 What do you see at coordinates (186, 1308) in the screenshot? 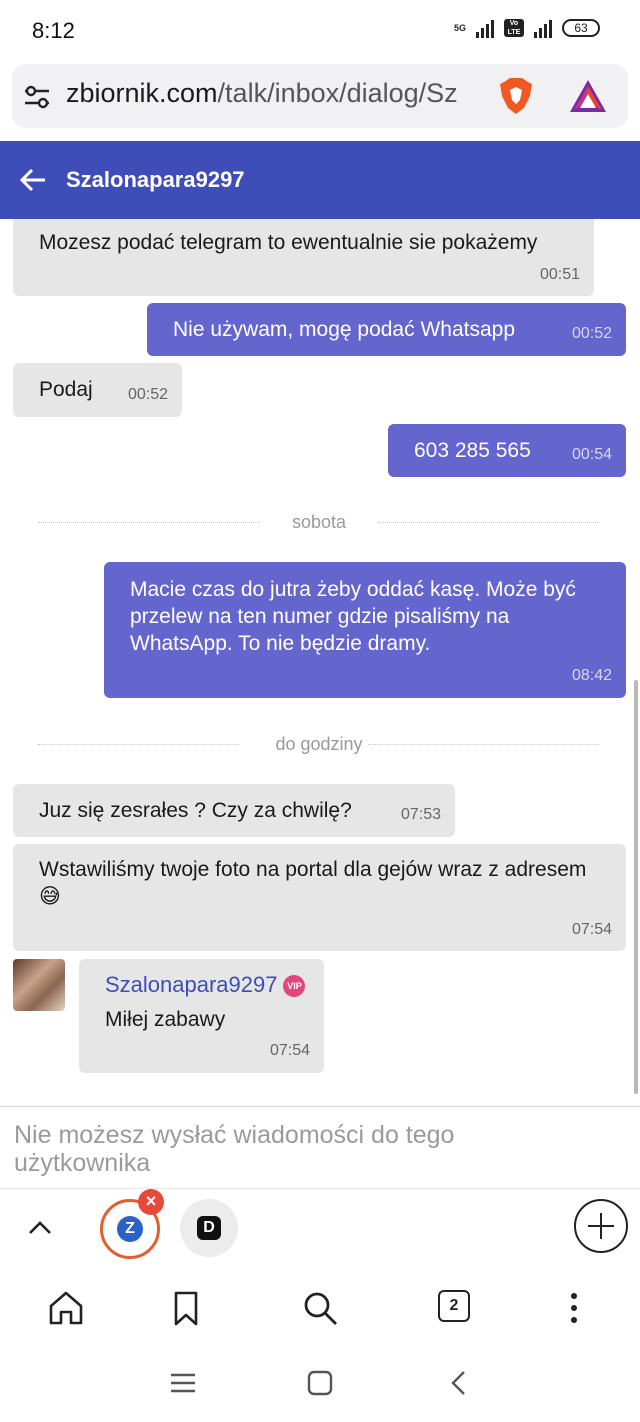
I see `bookmark-icon` at bounding box center [186, 1308].